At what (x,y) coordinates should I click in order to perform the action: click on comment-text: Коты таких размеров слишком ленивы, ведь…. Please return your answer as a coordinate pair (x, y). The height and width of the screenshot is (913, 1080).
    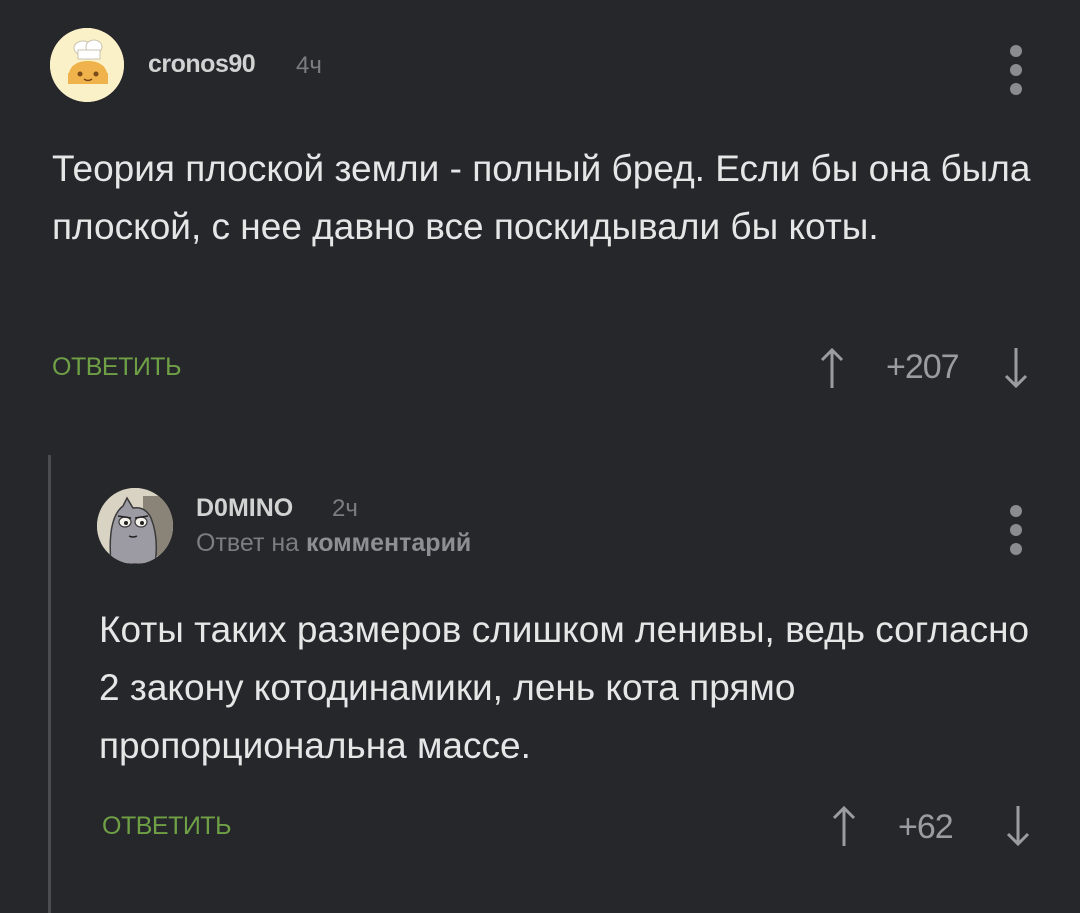
    Looking at the image, I should click on (564, 687).